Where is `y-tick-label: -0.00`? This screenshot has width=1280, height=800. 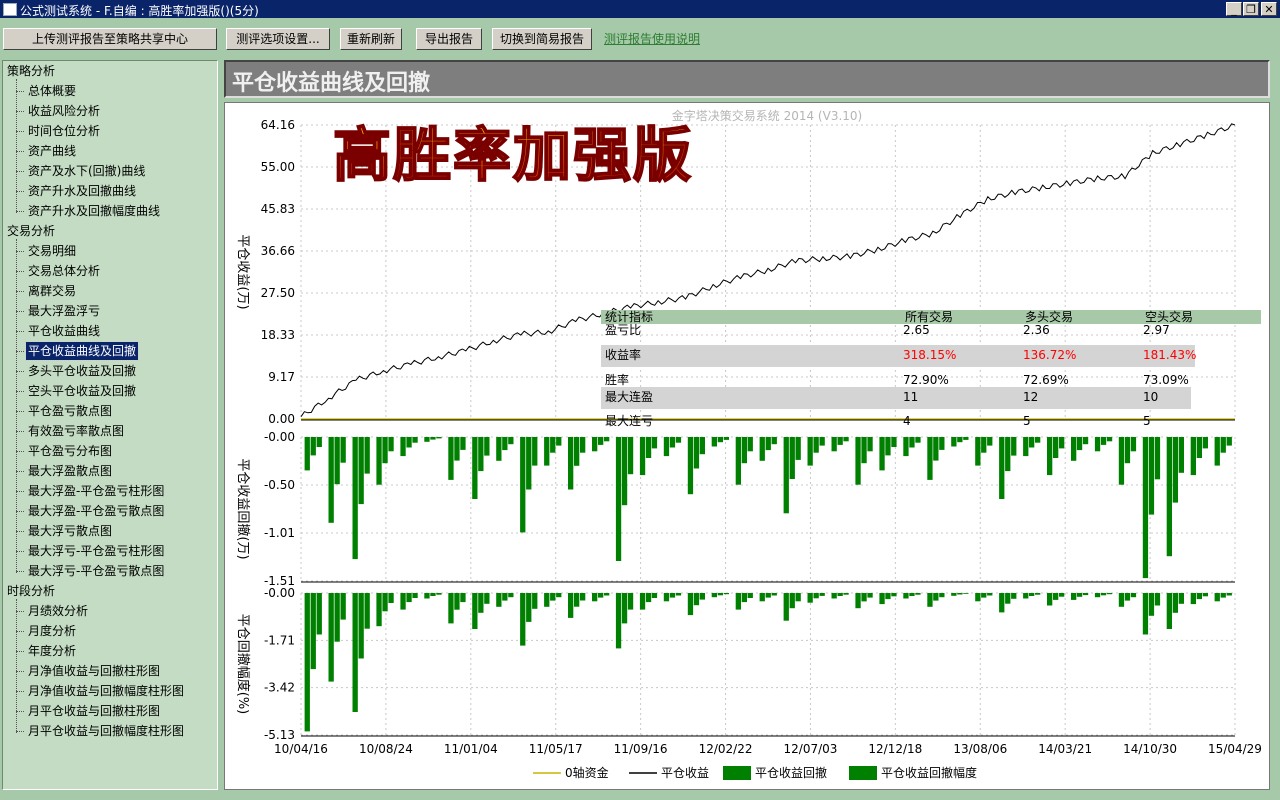 y-tick-label: -0.00 is located at coordinates (279, 593).